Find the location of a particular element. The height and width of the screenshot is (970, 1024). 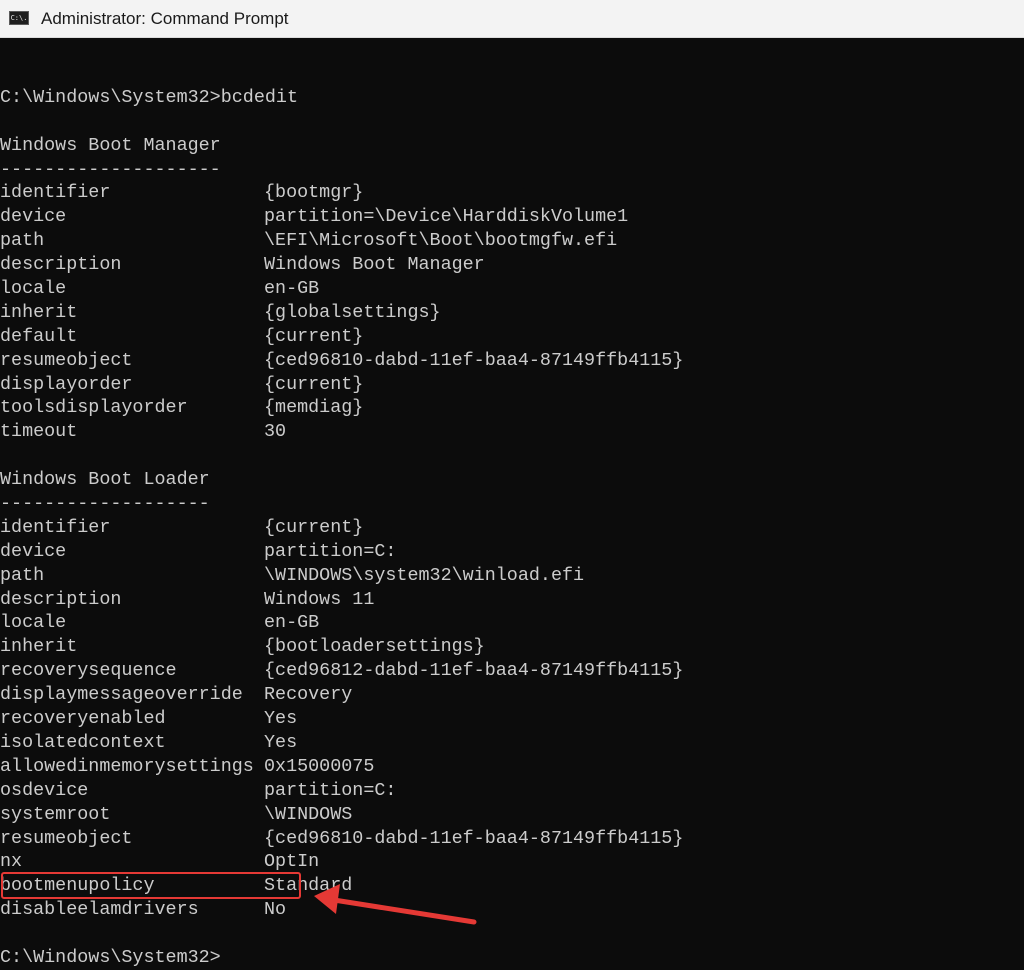

bcd-entry: path \WINDOWS\system32\winload.efi is located at coordinates (512, 576).